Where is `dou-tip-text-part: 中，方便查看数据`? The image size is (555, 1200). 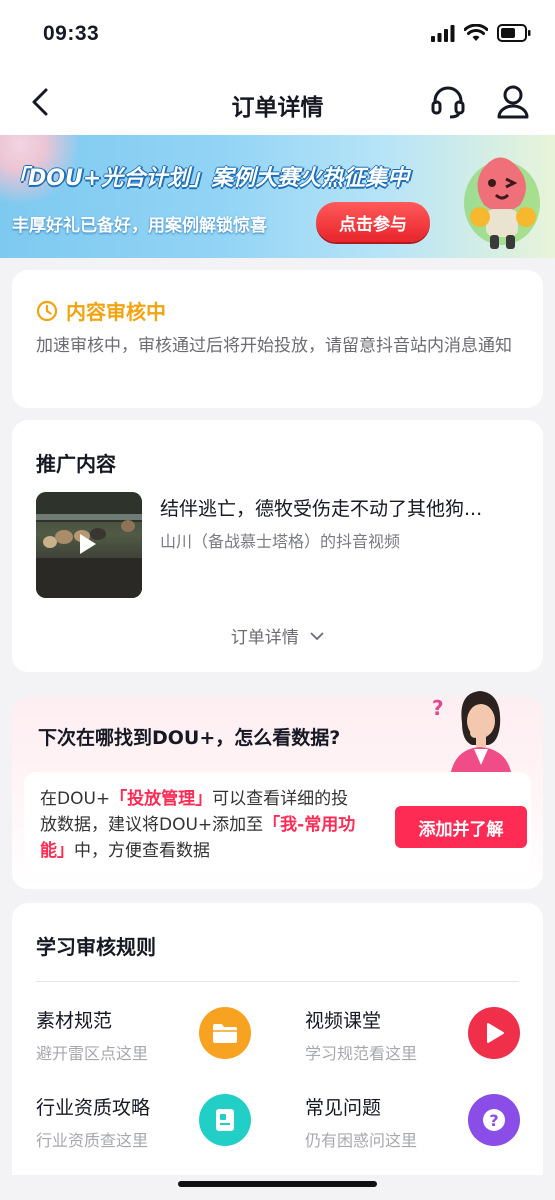
dou-tip-text-part: 中，方便查看数据 is located at coordinates (142, 851).